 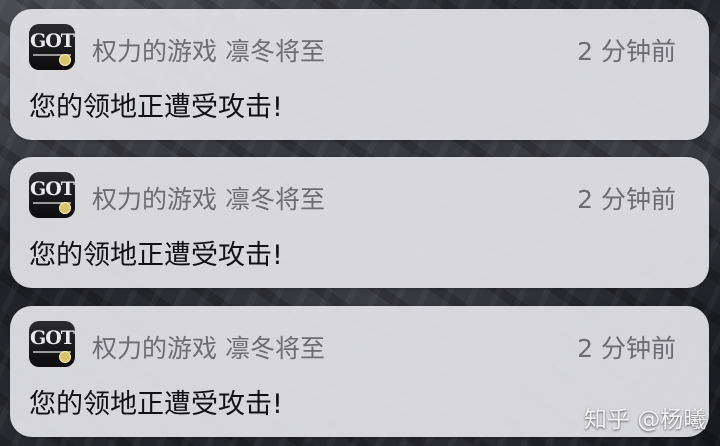 What do you see at coordinates (645, 420) in the screenshot?
I see `watermark-text: 知乎 @杨曦` at bounding box center [645, 420].